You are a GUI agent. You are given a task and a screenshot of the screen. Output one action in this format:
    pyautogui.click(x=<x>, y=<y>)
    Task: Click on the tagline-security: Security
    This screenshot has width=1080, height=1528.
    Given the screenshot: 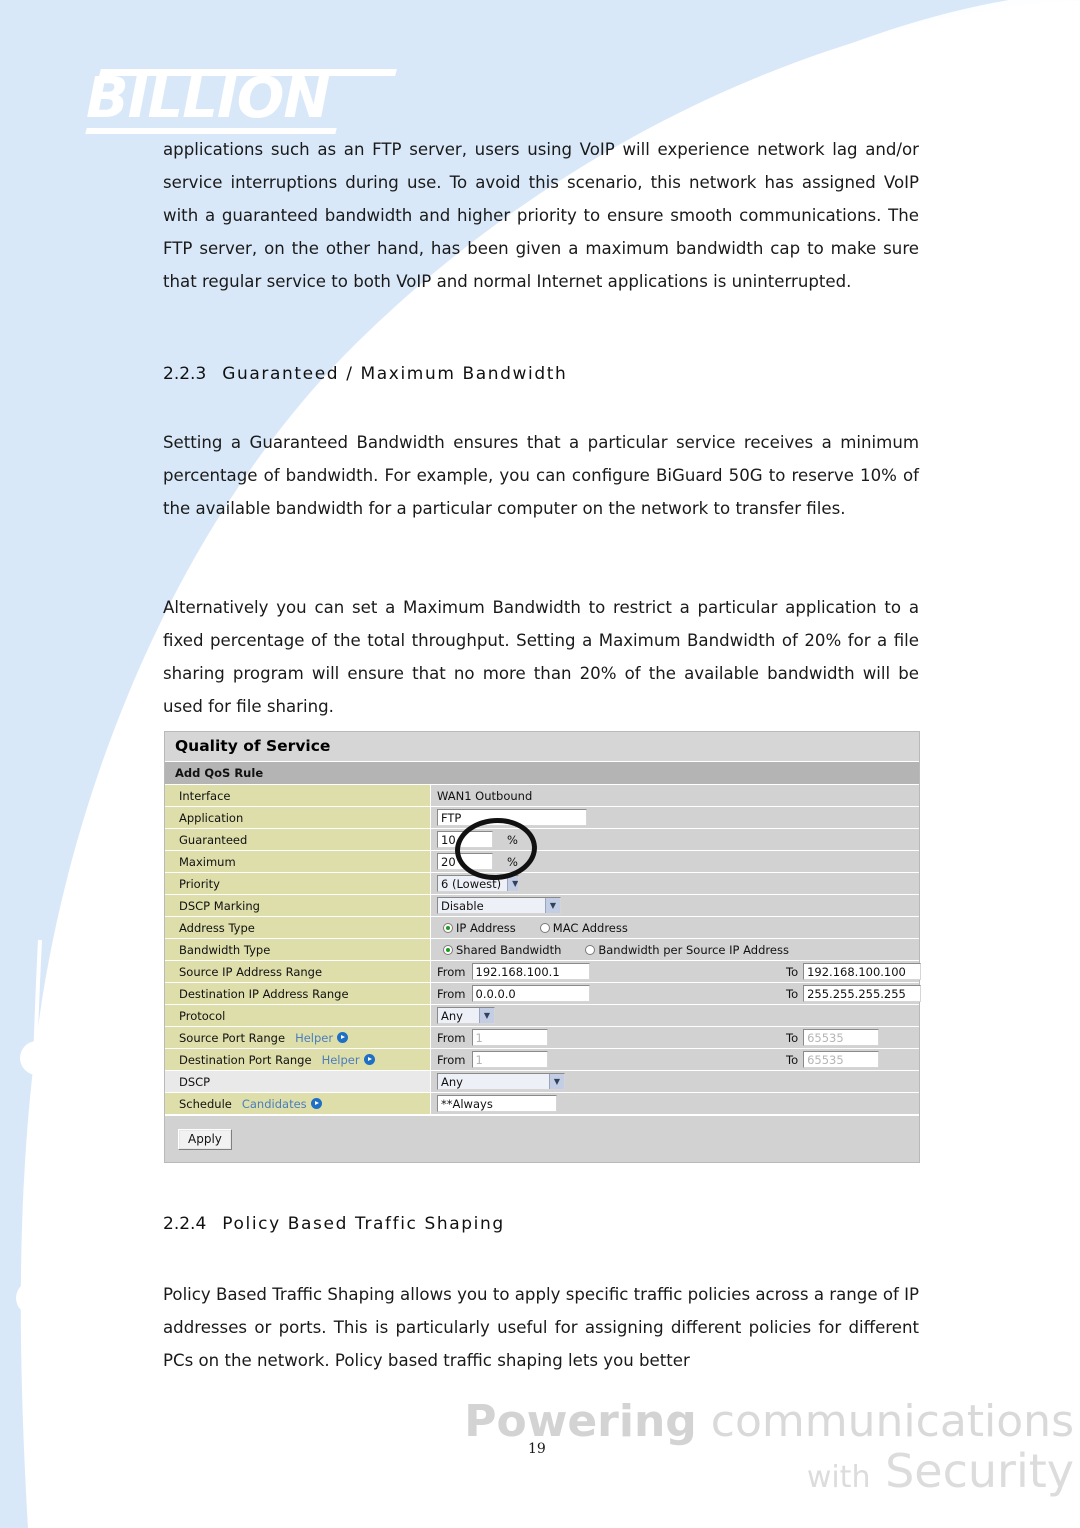 What is the action you would take?
    pyautogui.click(x=979, y=1471)
    